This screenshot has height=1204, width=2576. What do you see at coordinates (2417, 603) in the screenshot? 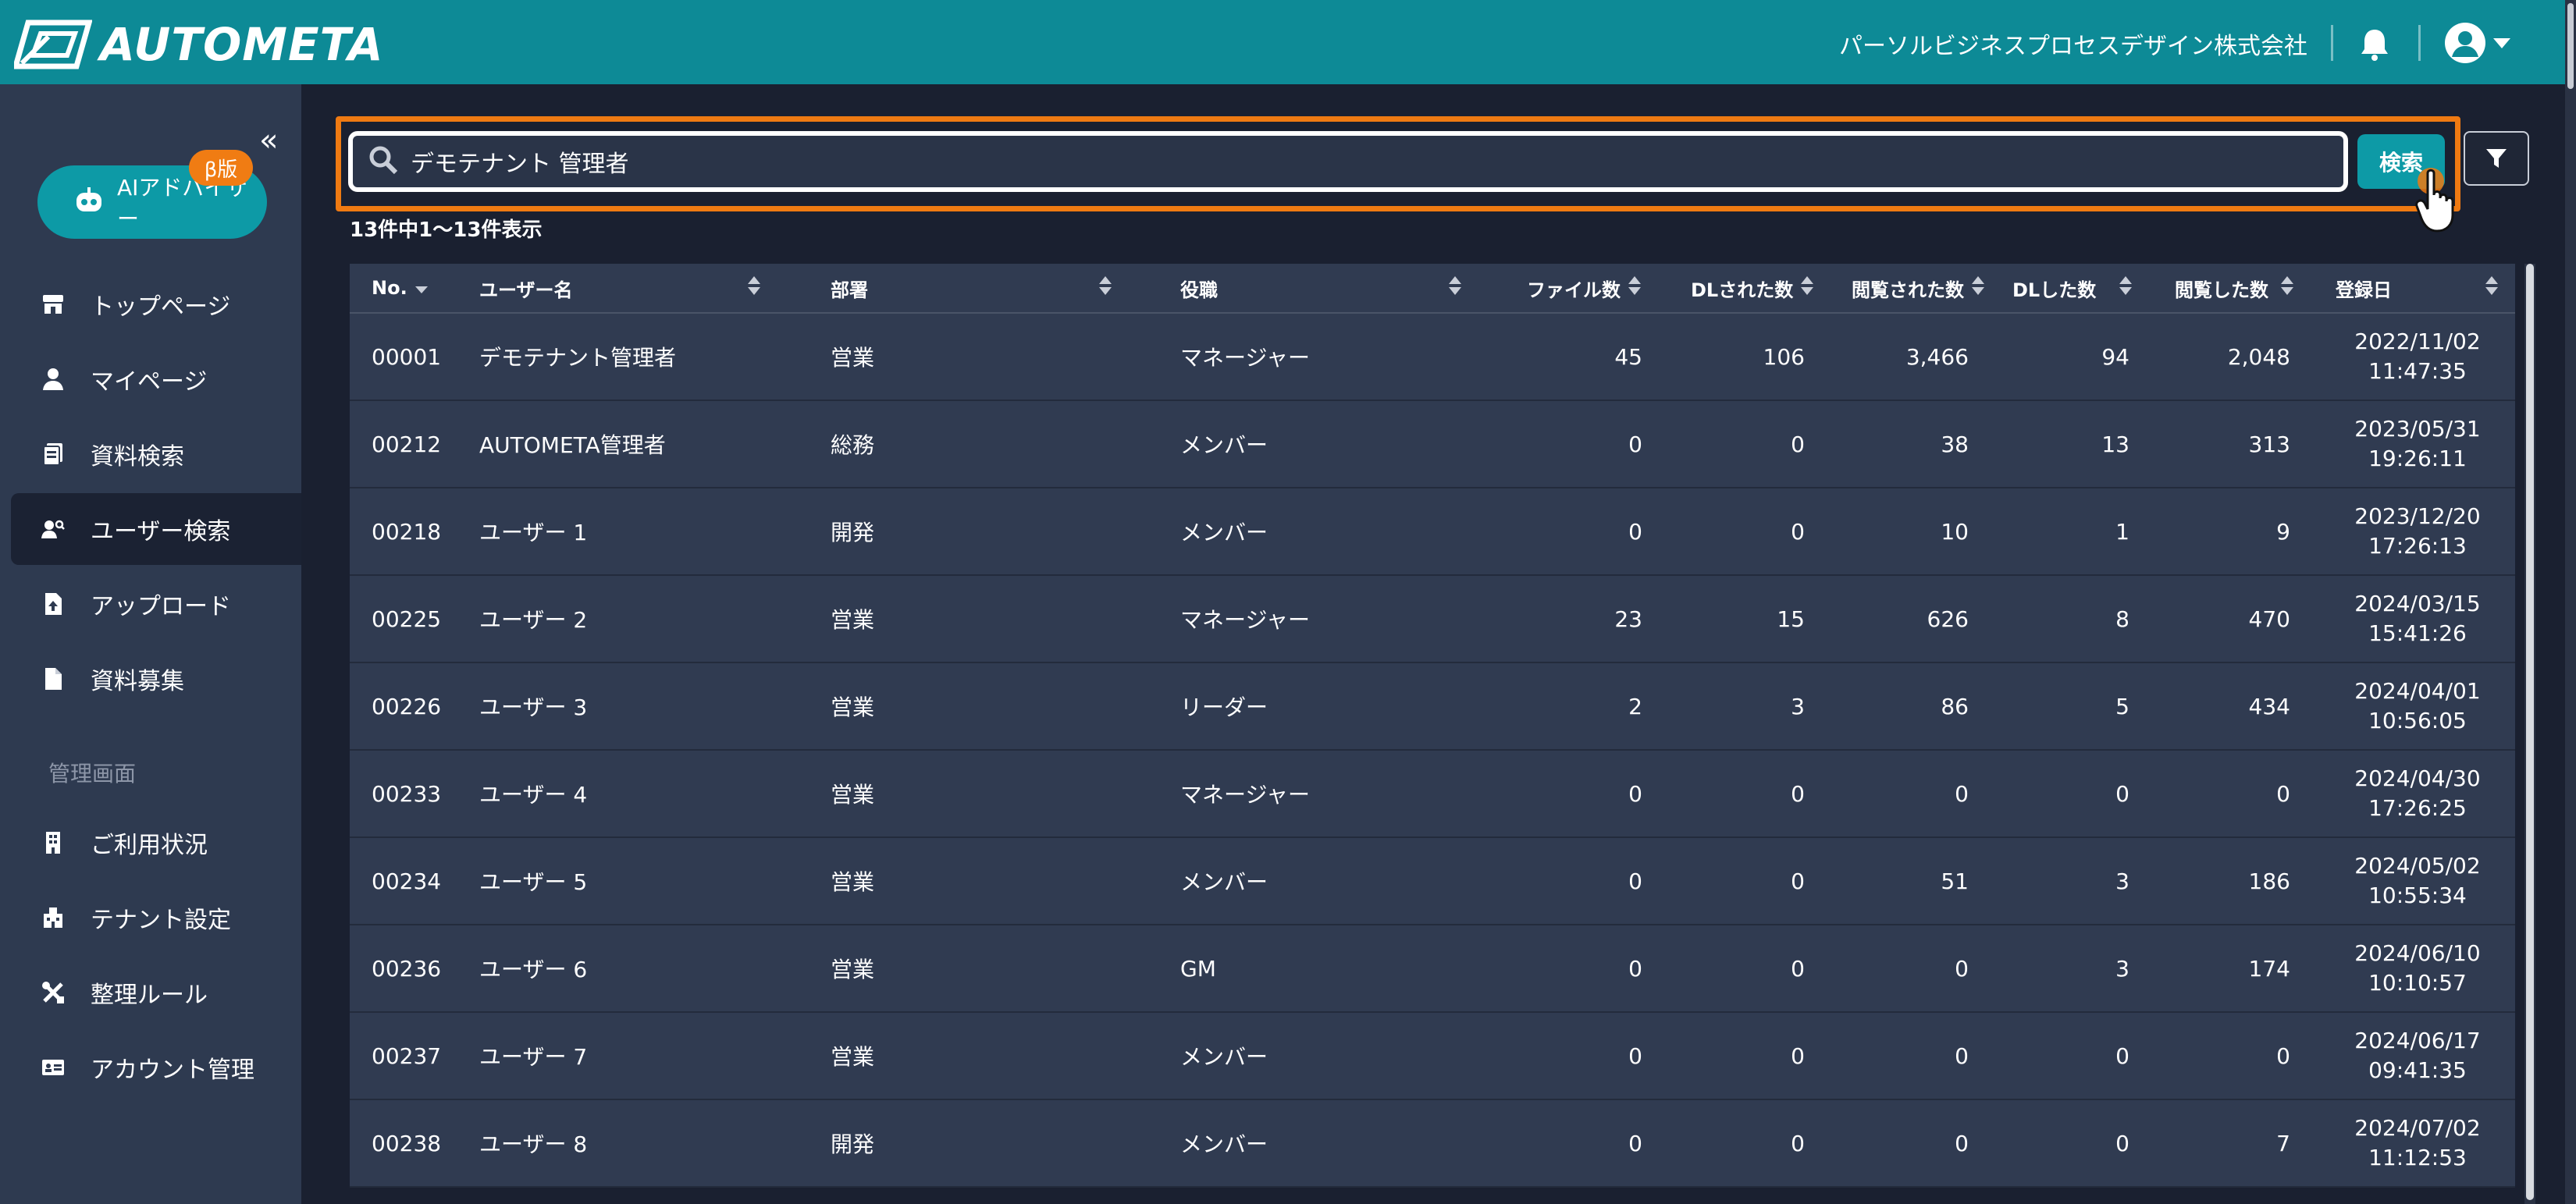
I see `registered-date: 2024/03/15` at bounding box center [2417, 603].